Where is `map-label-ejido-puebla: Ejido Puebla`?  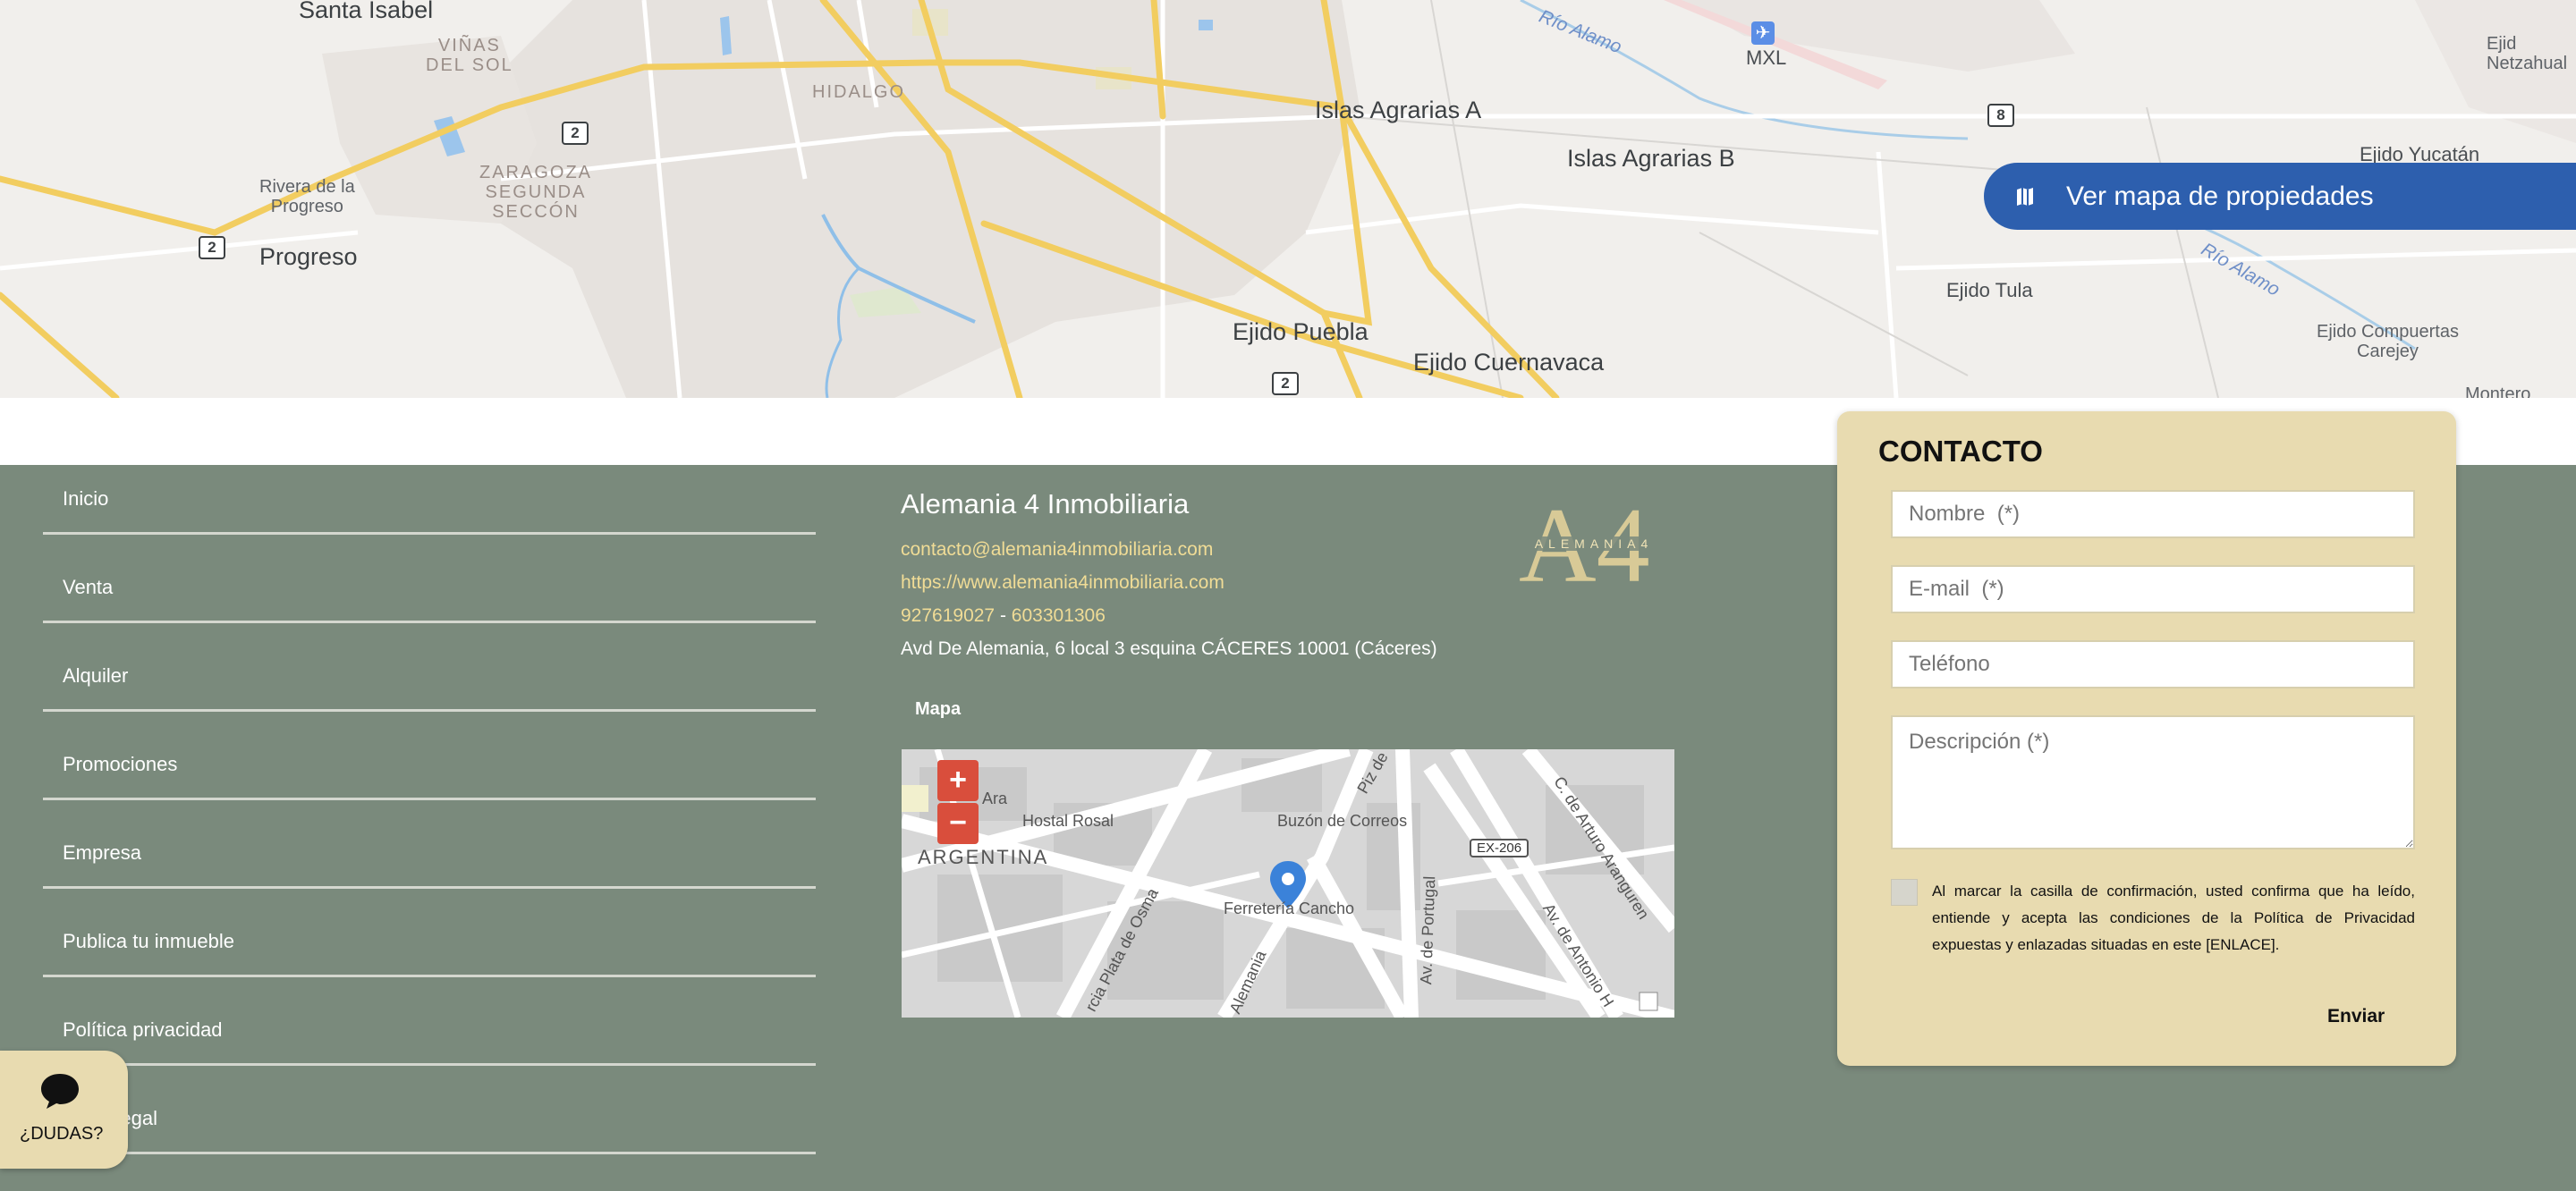
map-label-ejido-puebla: Ejido Puebla is located at coordinates (1300, 331).